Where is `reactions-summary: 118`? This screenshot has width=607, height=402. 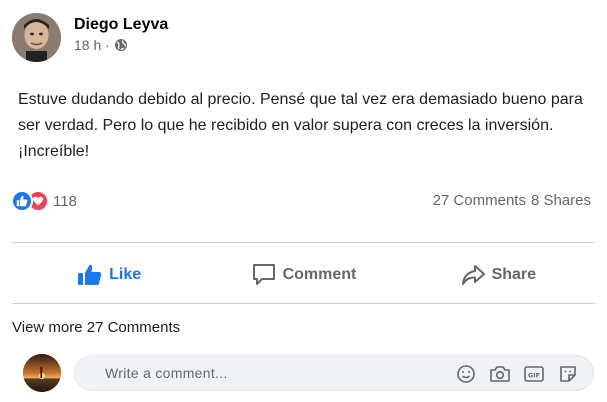 reactions-summary: 118 is located at coordinates (44, 201).